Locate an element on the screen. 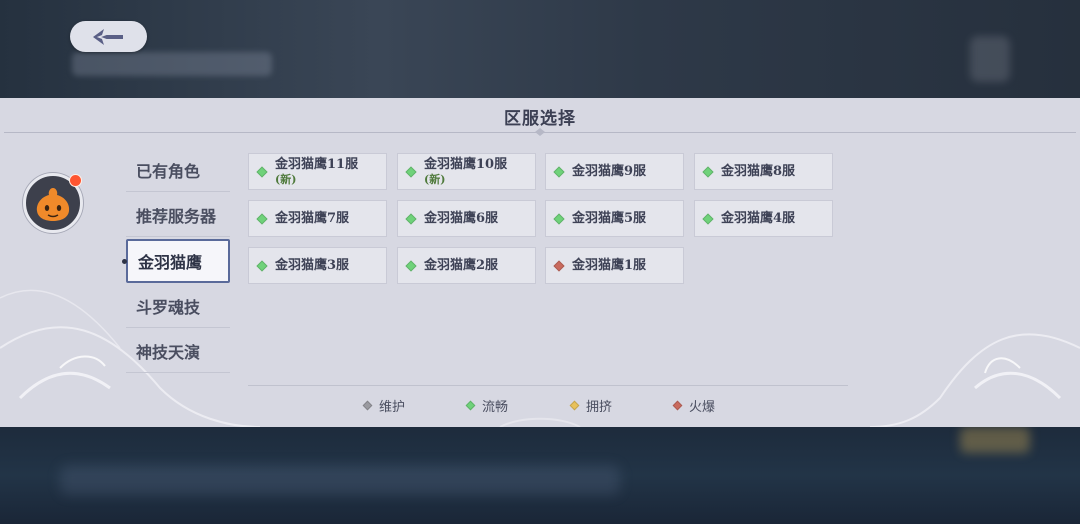  legend-label: 火爆 is located at coordinates (702, 407).